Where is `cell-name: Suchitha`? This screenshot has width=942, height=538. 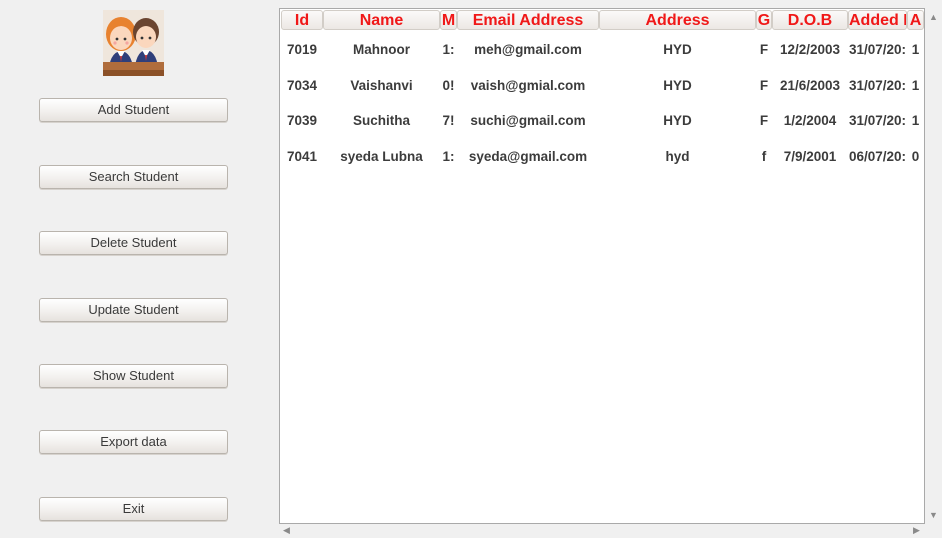 cell-name: Suchitha is located at coordinates (381, 120).